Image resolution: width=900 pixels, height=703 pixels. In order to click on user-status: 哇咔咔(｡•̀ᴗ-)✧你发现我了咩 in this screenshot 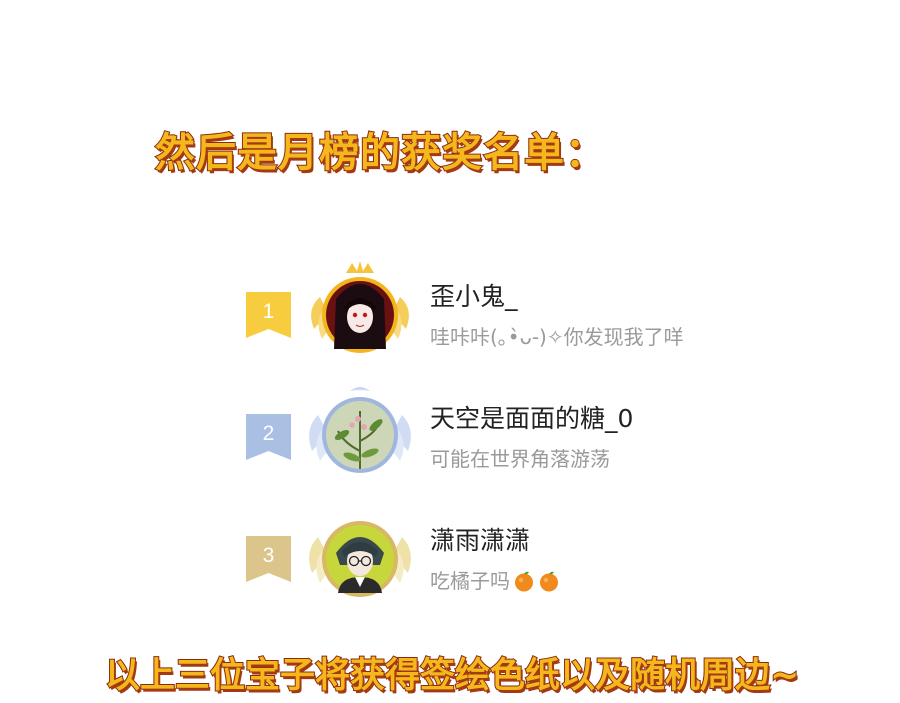, I will do `click(557, 337)`.